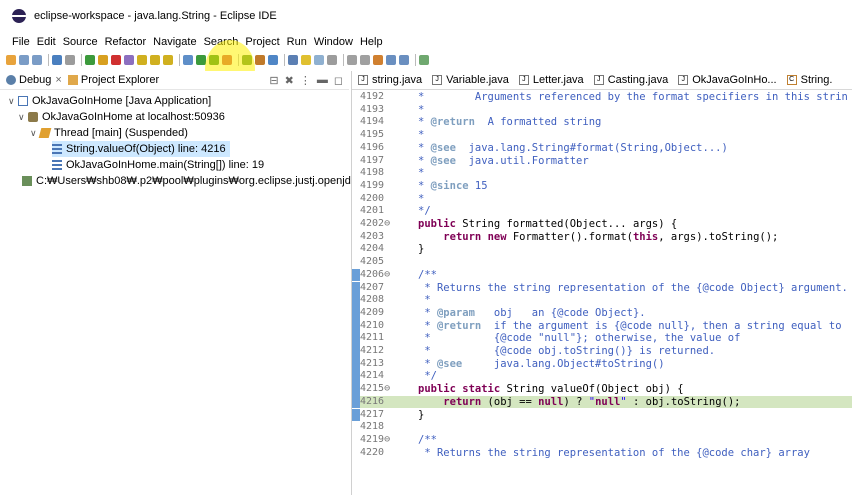 The height and width of the screenshot is (495, 852). What do you see at coordinates (158, 165) in the screenshot?
I see `tree-item-frame-main: OkJavaGoInHome.main(String[]) line: 19` at bounding box center [158, 165].